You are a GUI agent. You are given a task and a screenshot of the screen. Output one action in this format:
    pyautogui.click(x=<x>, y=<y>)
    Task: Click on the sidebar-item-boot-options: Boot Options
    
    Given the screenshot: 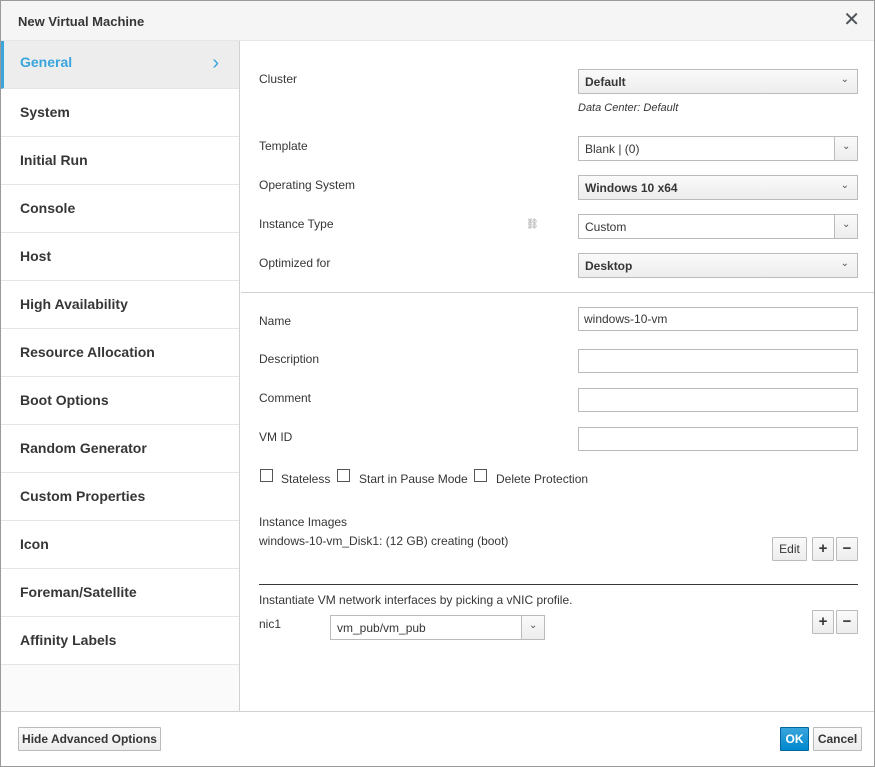 What is the action you would take?
    pyautogui.click(x=120, y=401)
    